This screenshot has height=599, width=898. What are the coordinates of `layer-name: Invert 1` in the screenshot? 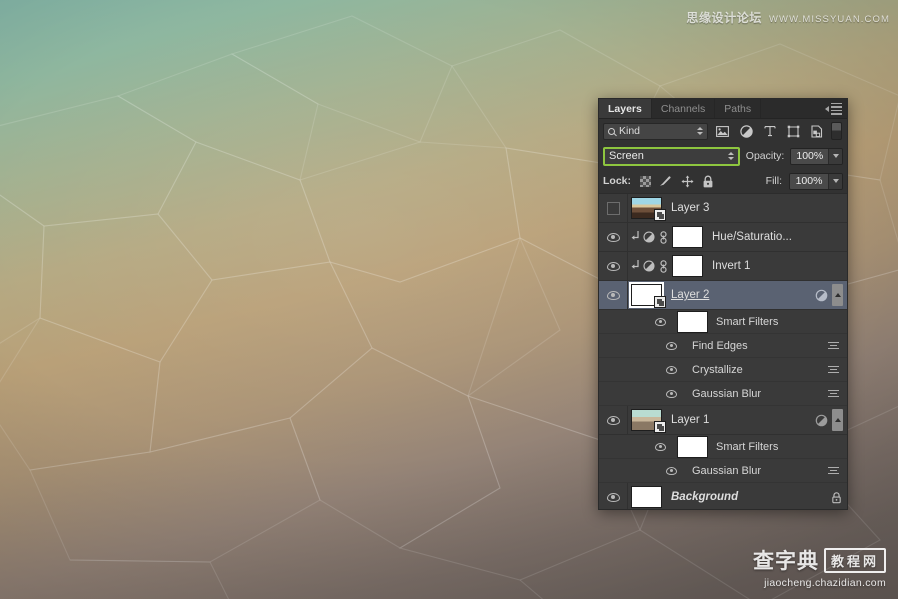 It's located at (773, 266).